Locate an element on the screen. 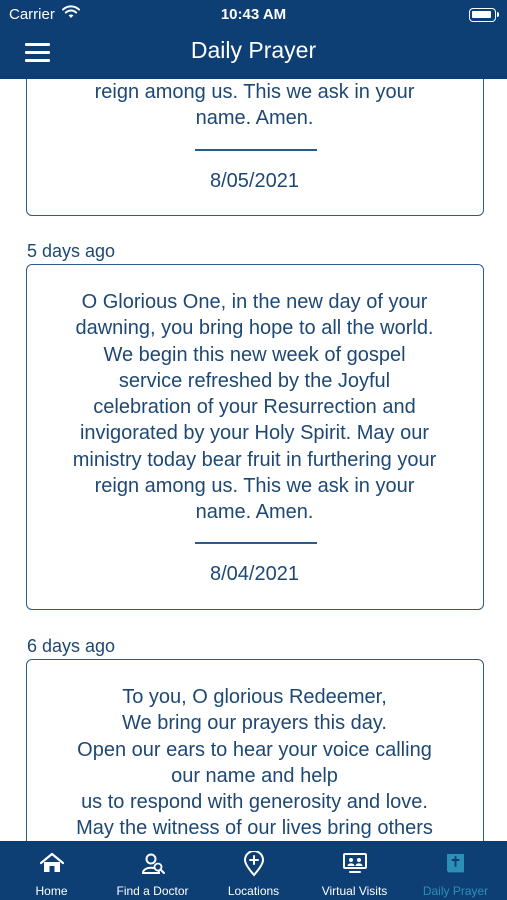 This screenshot has width=507, height=900. tab-label: Virtual Visits is located at coordinates (354, 891).